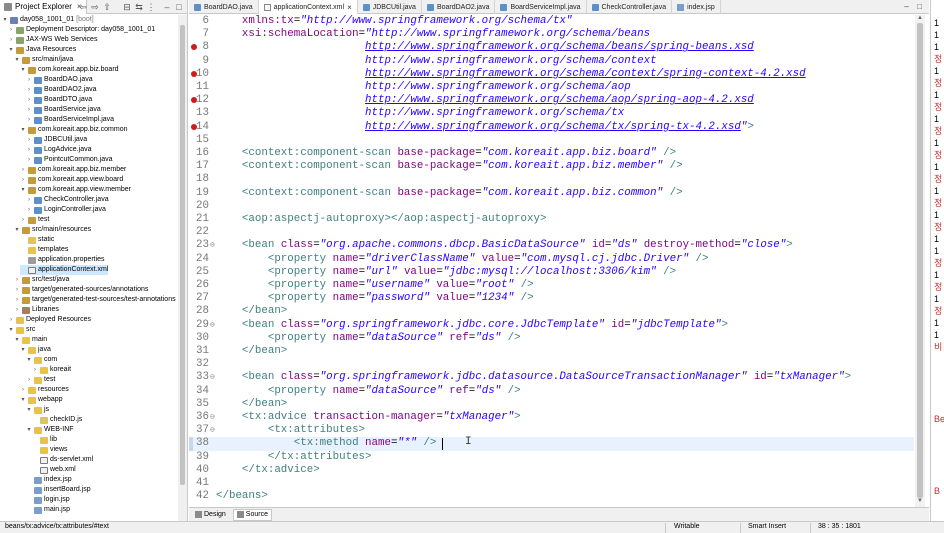  I want to click on collapse-all-icon: ⊟, so click(127, 7).